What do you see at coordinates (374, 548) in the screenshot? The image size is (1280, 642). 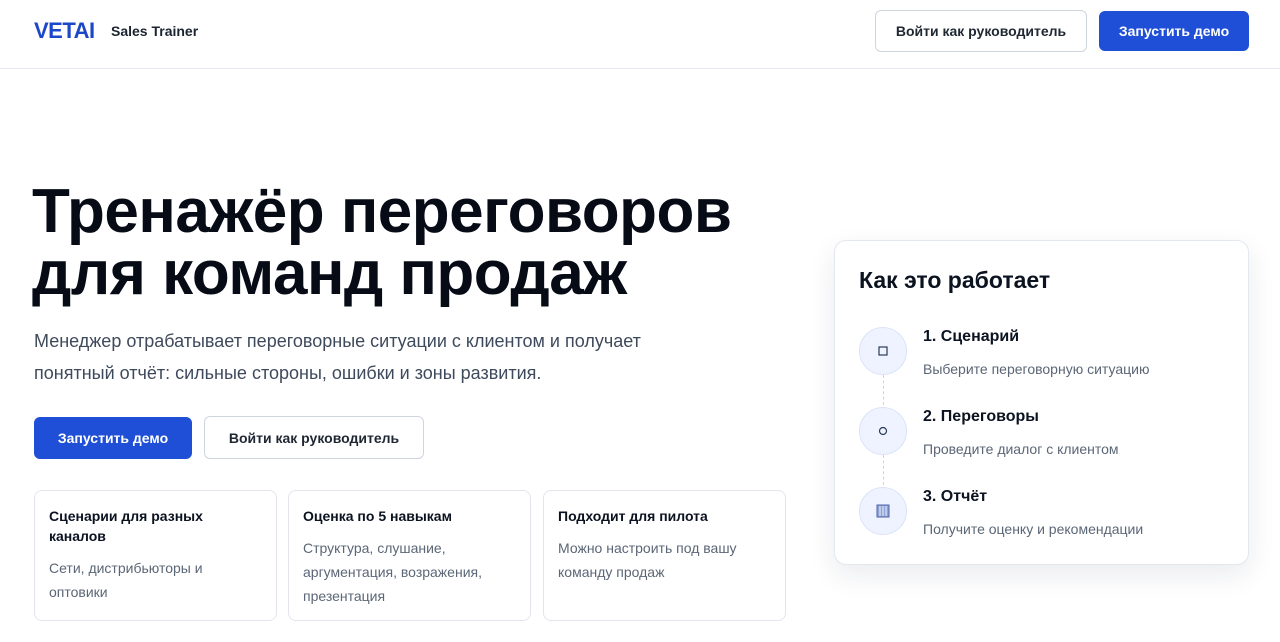 I see `feature-text-line: Структура, слушание,` at bounding box center [374, 548].